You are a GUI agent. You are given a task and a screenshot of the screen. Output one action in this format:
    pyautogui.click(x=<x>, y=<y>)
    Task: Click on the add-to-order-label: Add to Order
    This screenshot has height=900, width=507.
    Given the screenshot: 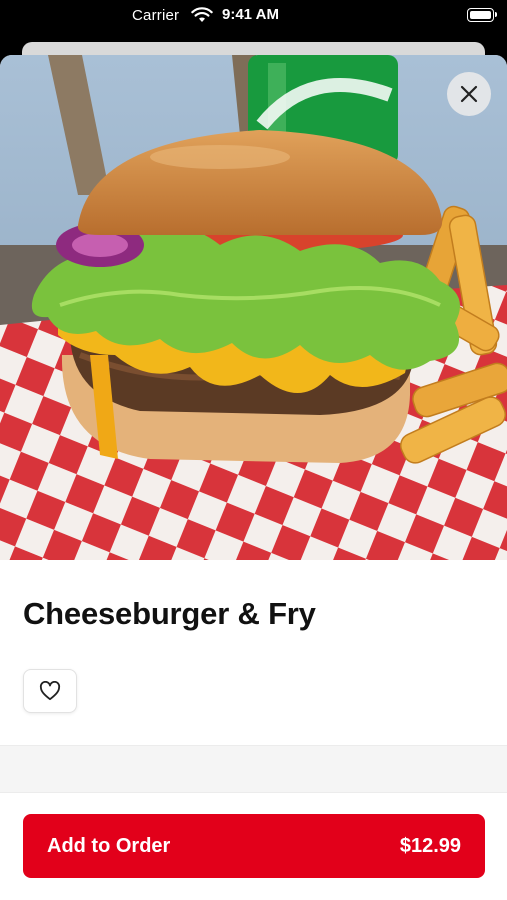 What is the action you would take?
    pyautogui.click(x=109, y=845)
    